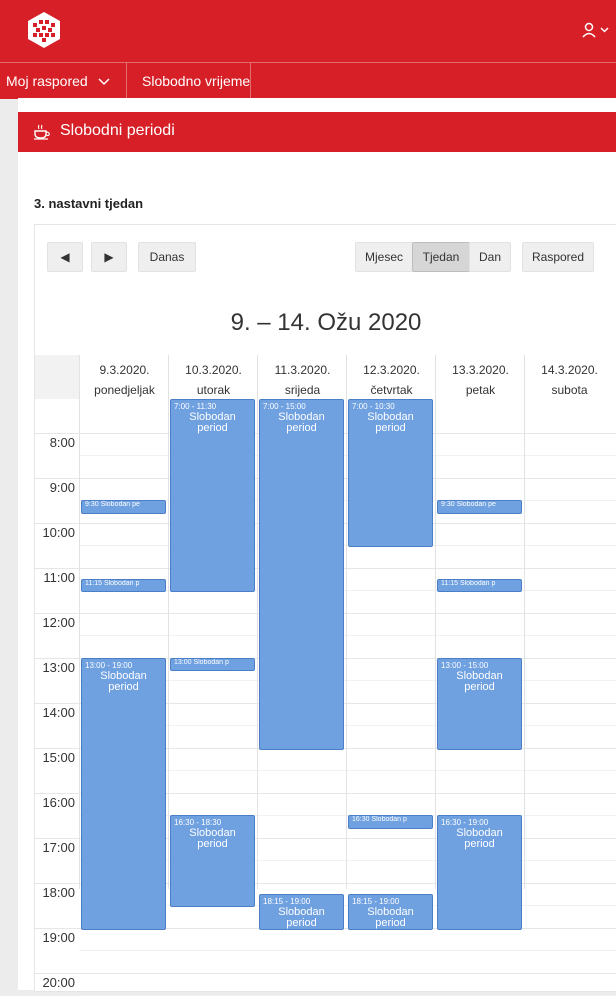 This screenshot has height=996, width=616. I want to click on nav-my-schedule-label: Moj raspored, so click(47, 81).